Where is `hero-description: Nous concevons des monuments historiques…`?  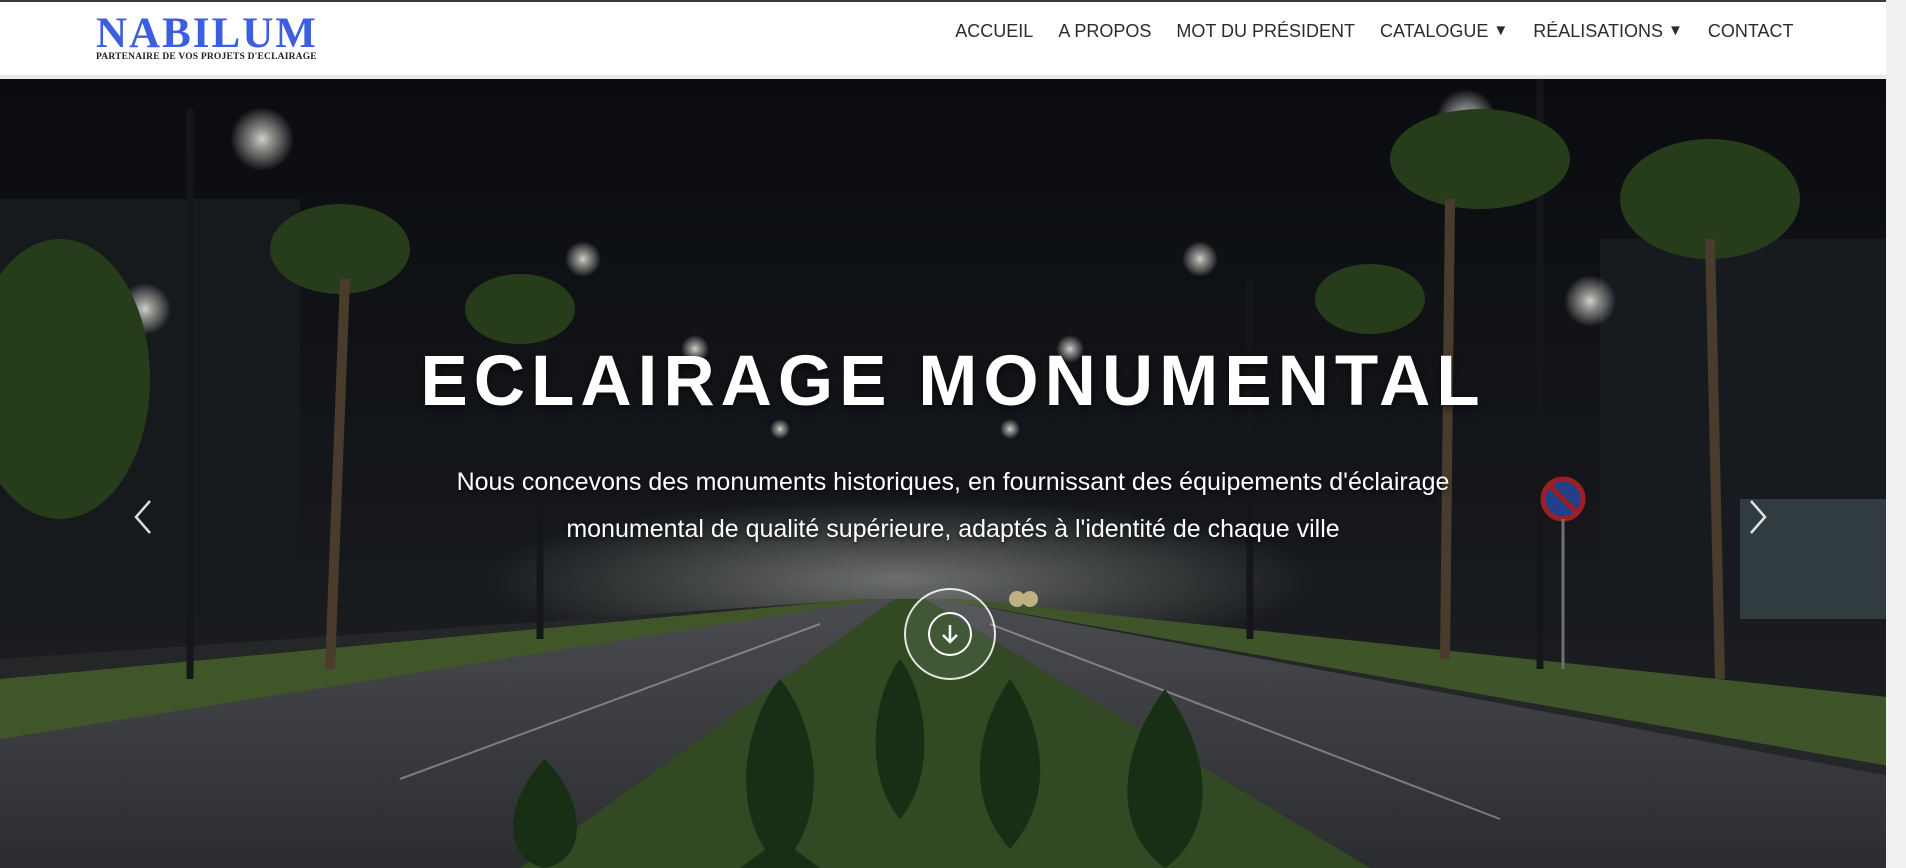
hero-description: Nous concevons des monuments historiques… is located at coordinates (953, 505).